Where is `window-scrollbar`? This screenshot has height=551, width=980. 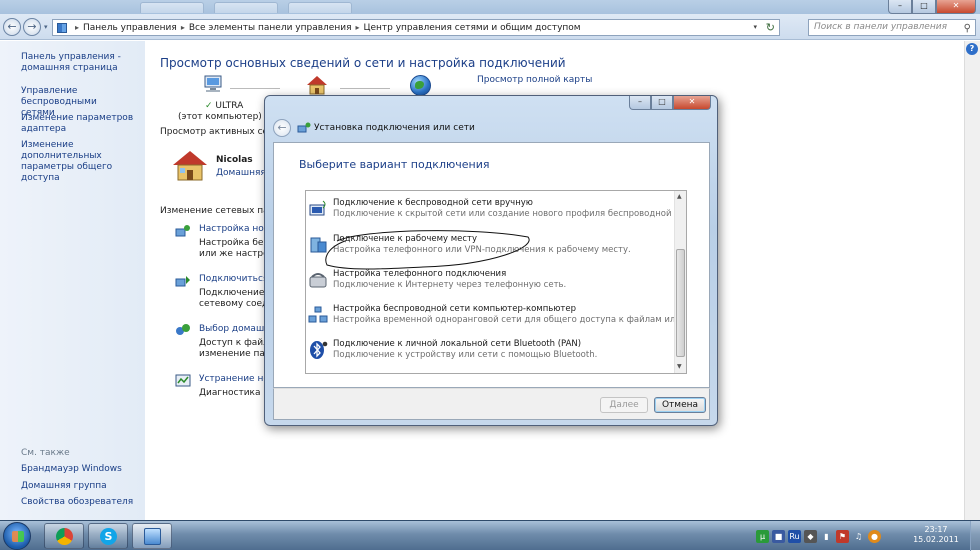 window-scrollbar is located at coordinates (972, 280).